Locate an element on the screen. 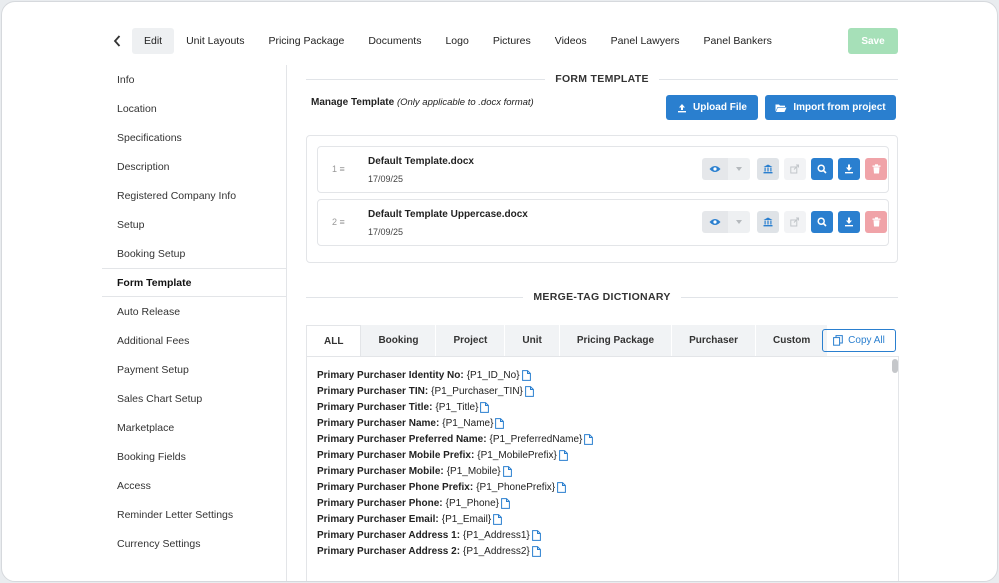  tab-panel-bankers: Panel Bankers is located at coordinates (738, 41).